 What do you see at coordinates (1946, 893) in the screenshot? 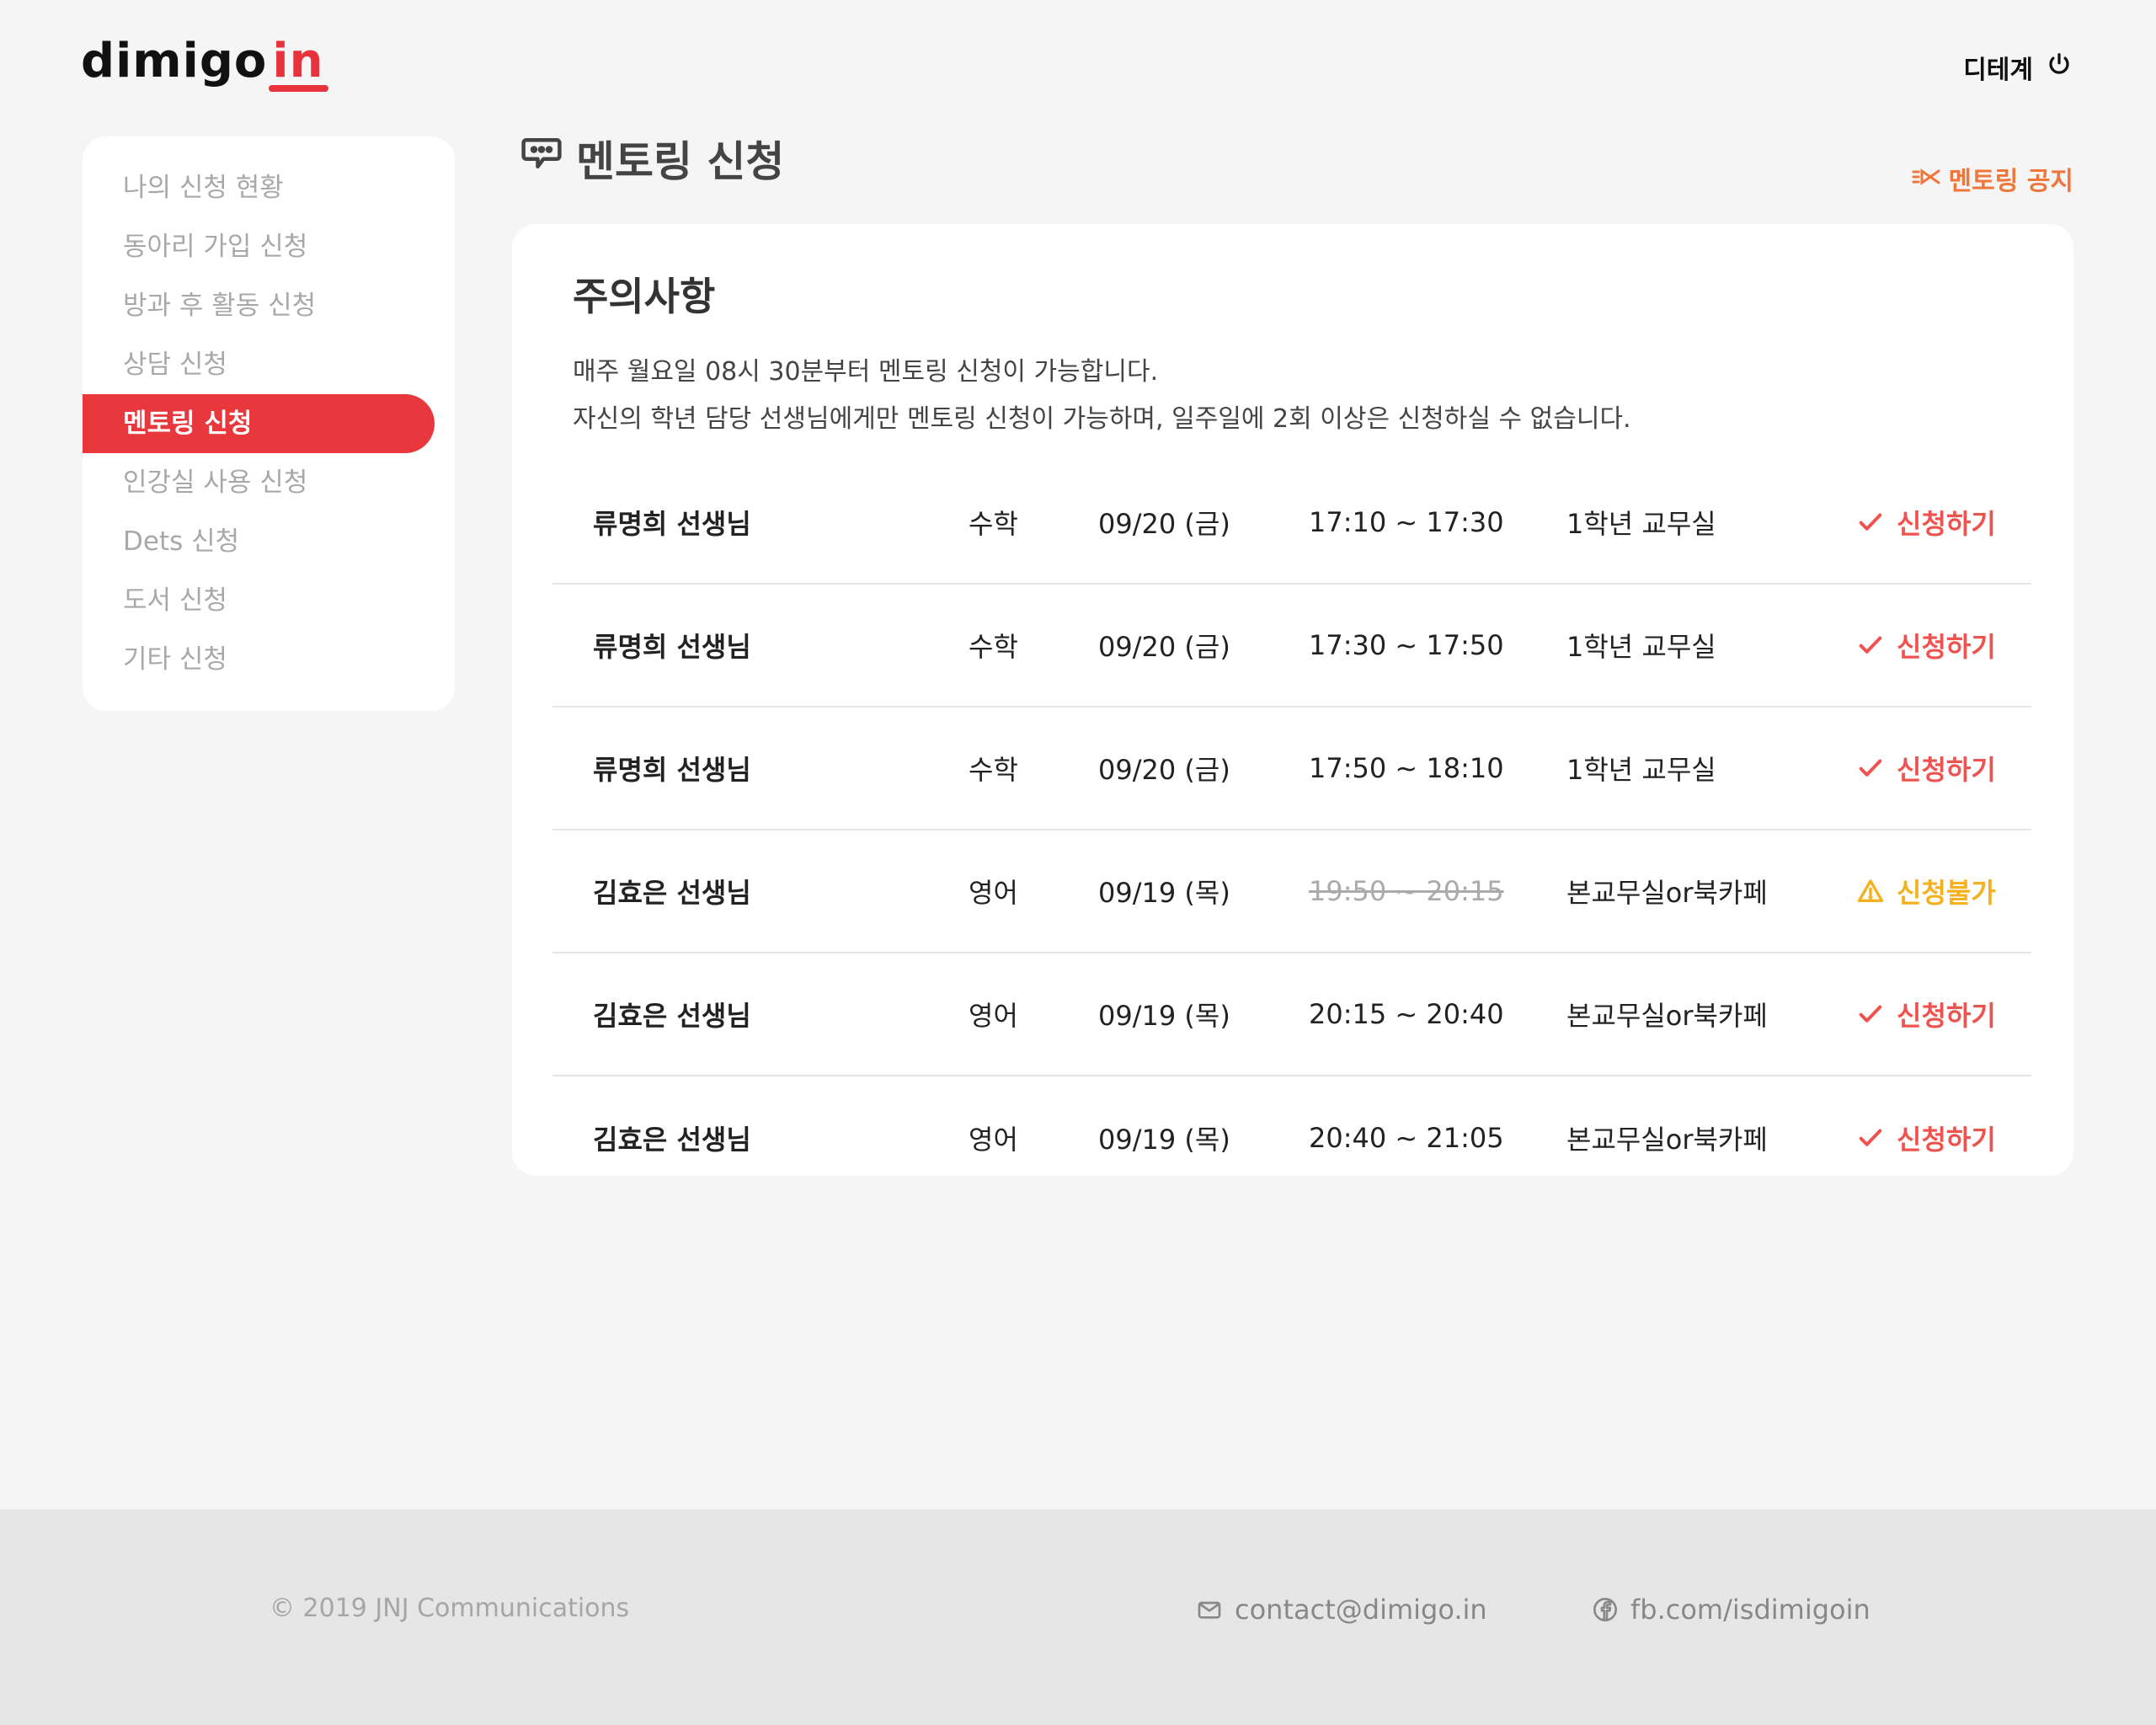
I see `unavailable-status-label: 신청불가` at bounding box center [1946, 893].